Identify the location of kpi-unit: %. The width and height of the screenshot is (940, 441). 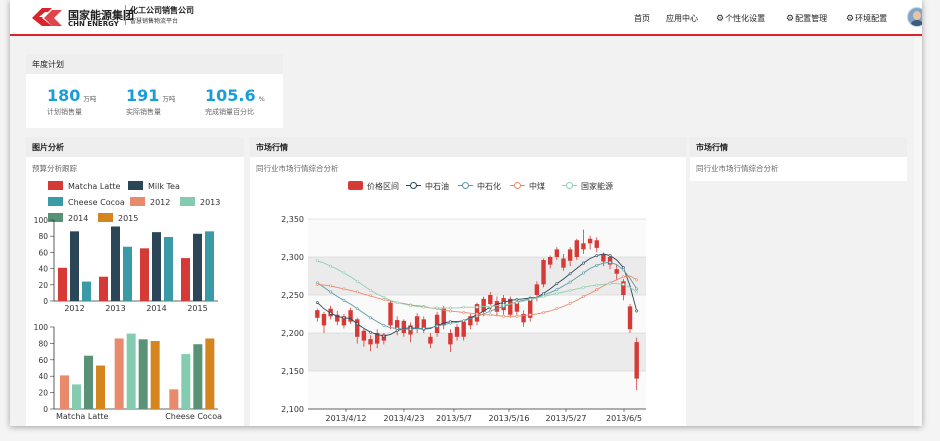
(261, 99).